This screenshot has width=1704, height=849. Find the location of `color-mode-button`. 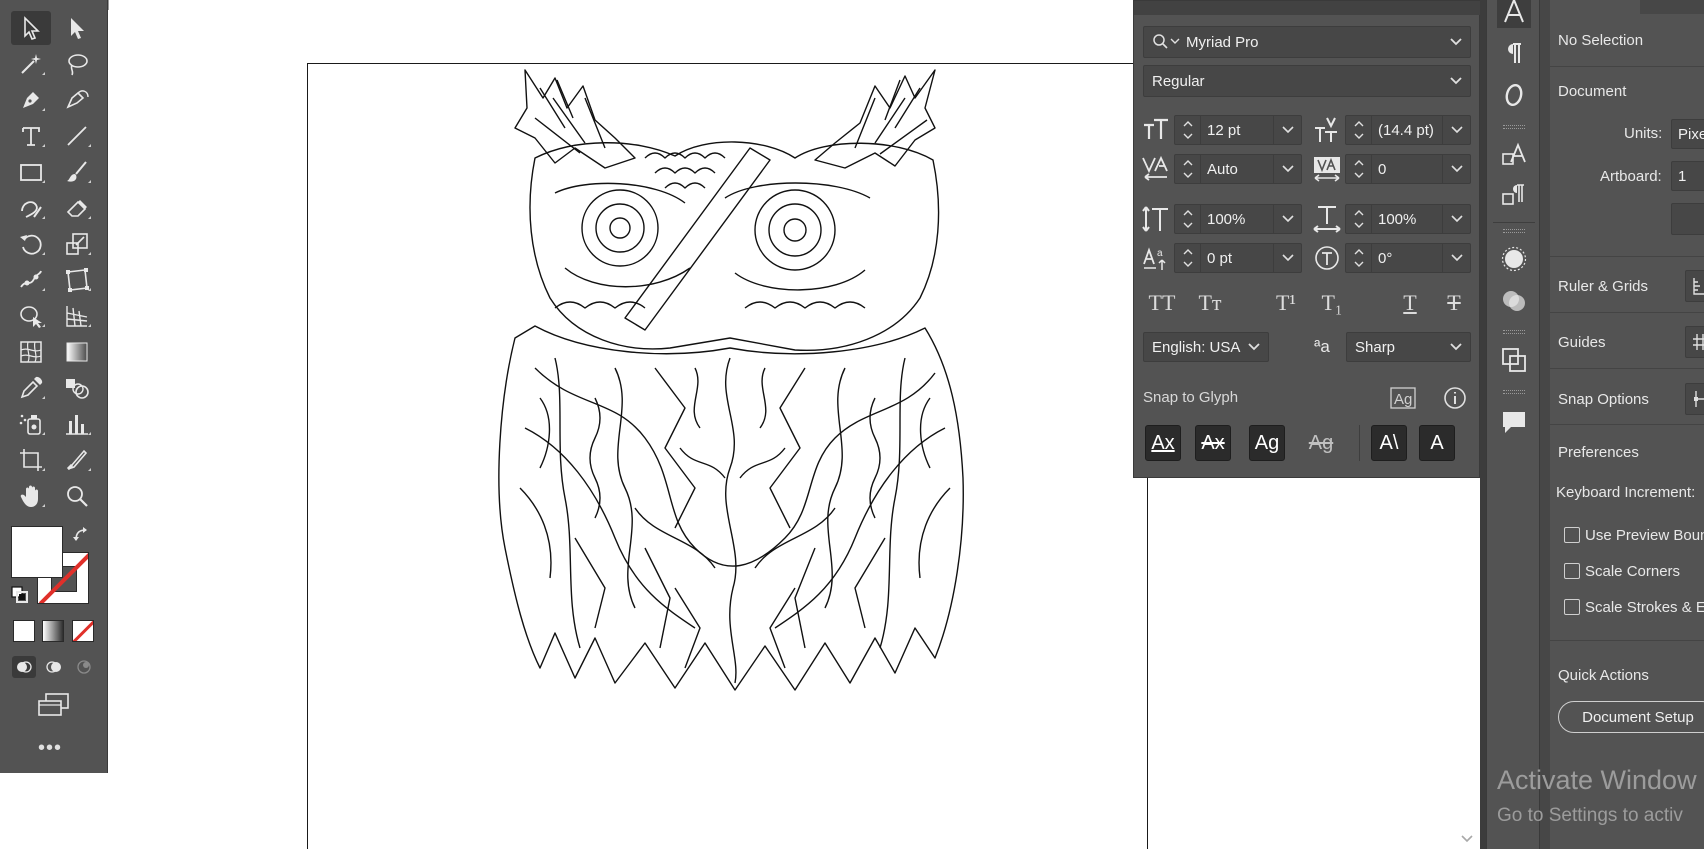

color-mode-button is located at coordinates (24, 631).